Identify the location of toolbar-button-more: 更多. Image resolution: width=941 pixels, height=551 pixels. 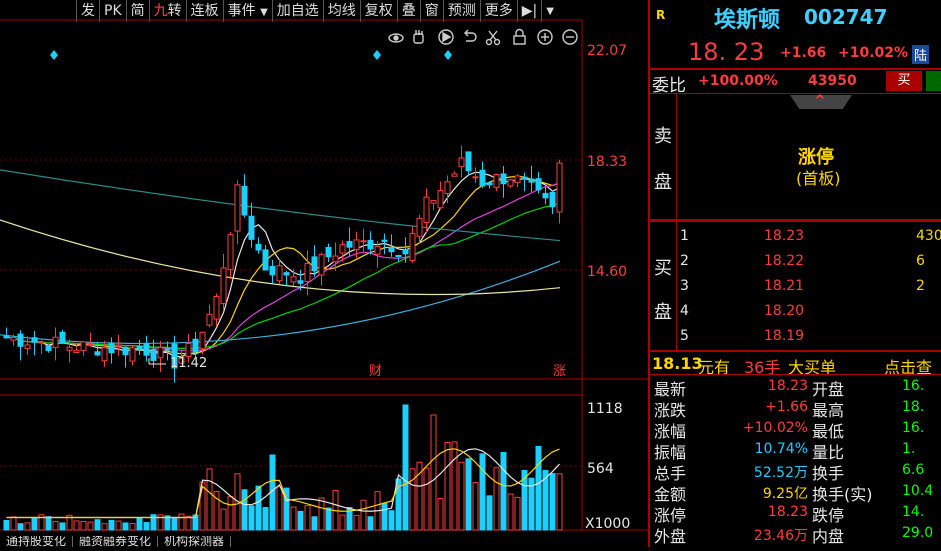
(498, 11).